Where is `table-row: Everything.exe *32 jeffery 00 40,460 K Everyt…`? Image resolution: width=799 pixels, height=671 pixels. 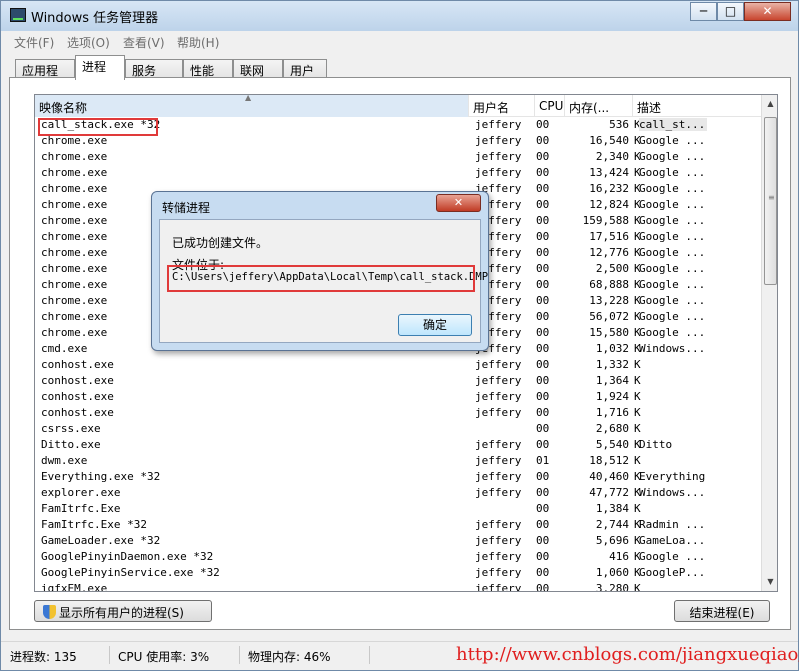 table-row: Everything.exe *32 jeffery 00 40,460 K Everyt… is located at coordinates (398, 477).